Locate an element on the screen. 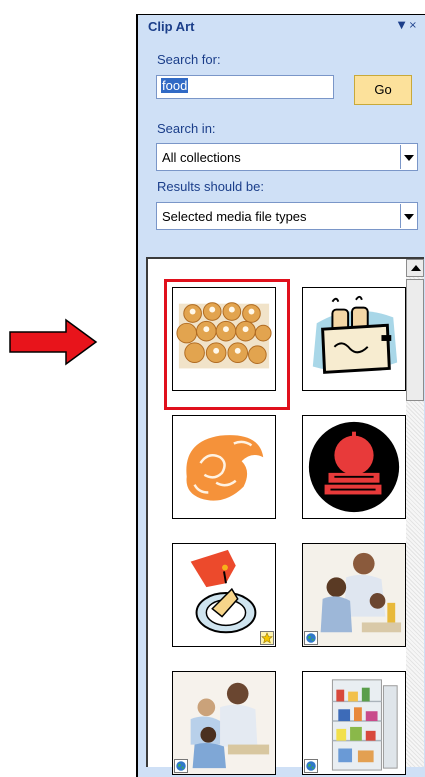  family-cooking-photo-image is located at coordinates (354, 595).